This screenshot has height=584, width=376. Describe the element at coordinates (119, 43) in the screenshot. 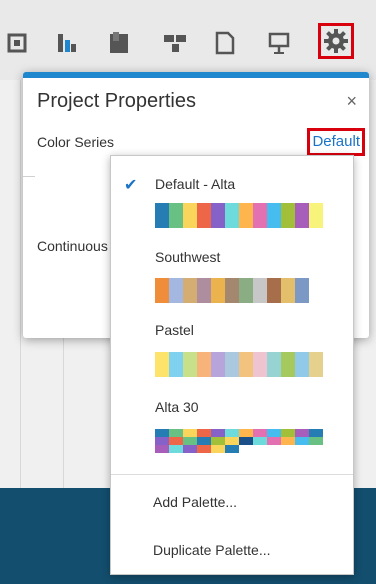

I see `book-icon` at that location.